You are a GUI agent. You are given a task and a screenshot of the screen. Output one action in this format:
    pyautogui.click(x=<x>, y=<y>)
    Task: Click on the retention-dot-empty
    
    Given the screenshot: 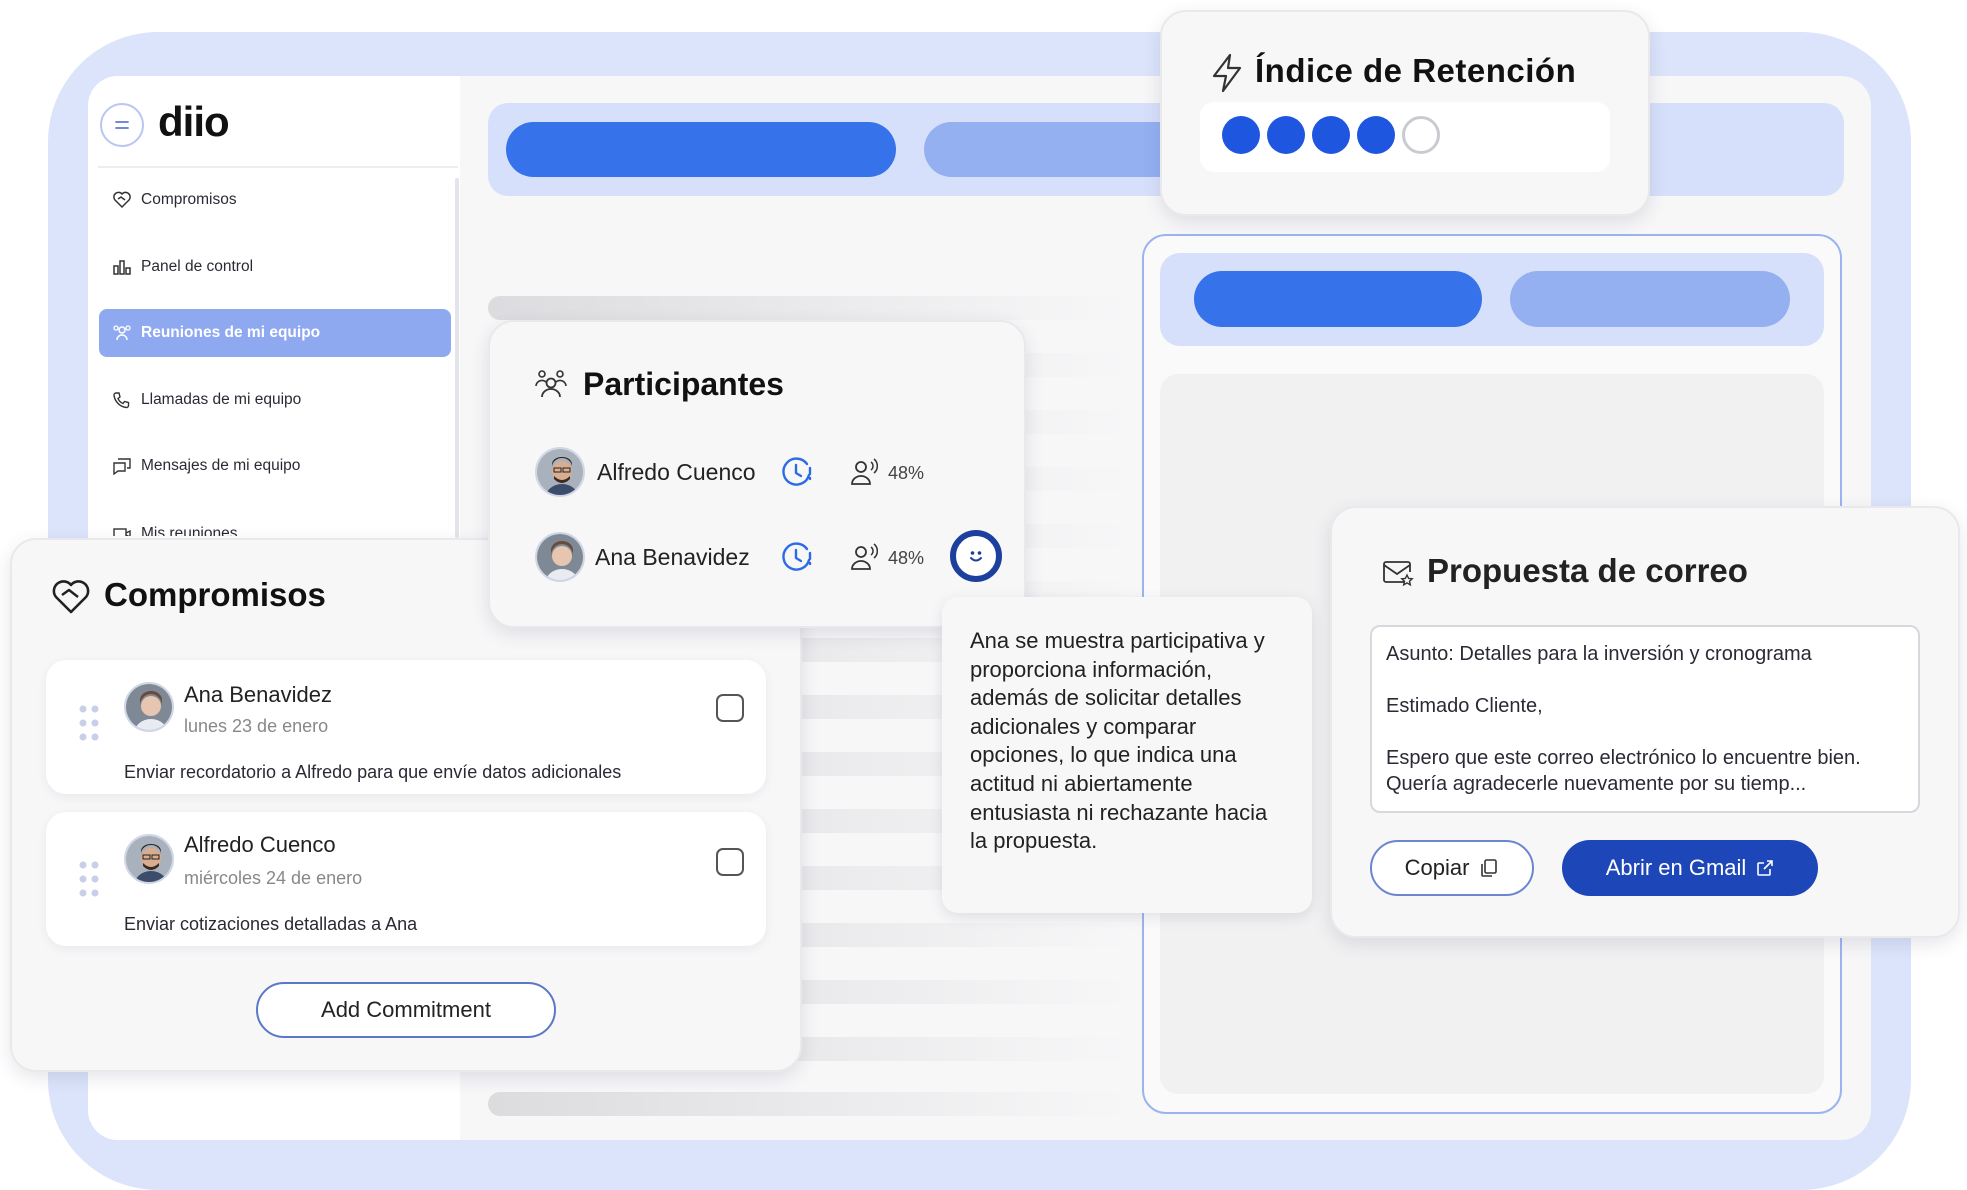 What is the action you would take?
    pyautogui.click(x=1421, y=135)
    